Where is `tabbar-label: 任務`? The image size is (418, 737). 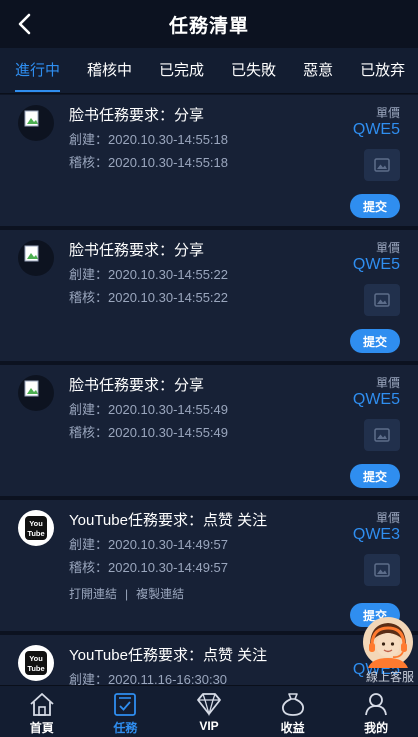
tabbar-label: 任務 is located at coordinates (125, 728).